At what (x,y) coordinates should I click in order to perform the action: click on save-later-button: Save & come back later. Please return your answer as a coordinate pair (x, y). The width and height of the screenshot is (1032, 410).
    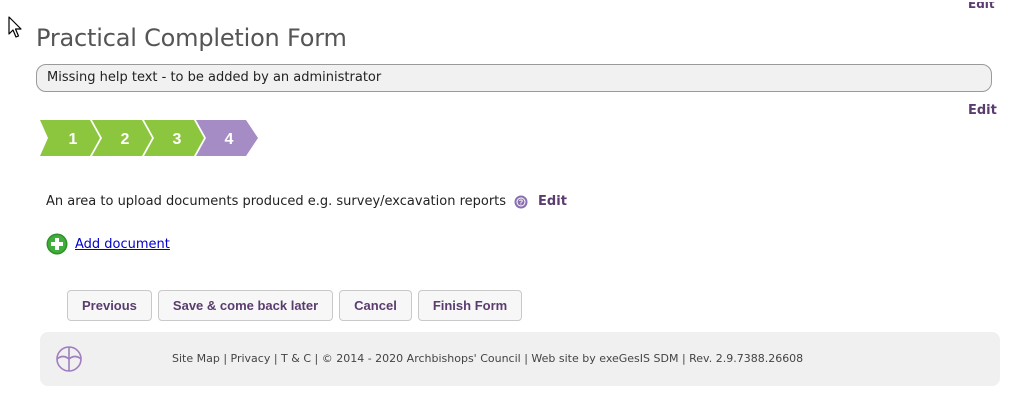
    Looking at the image, I should click on (245, 305).